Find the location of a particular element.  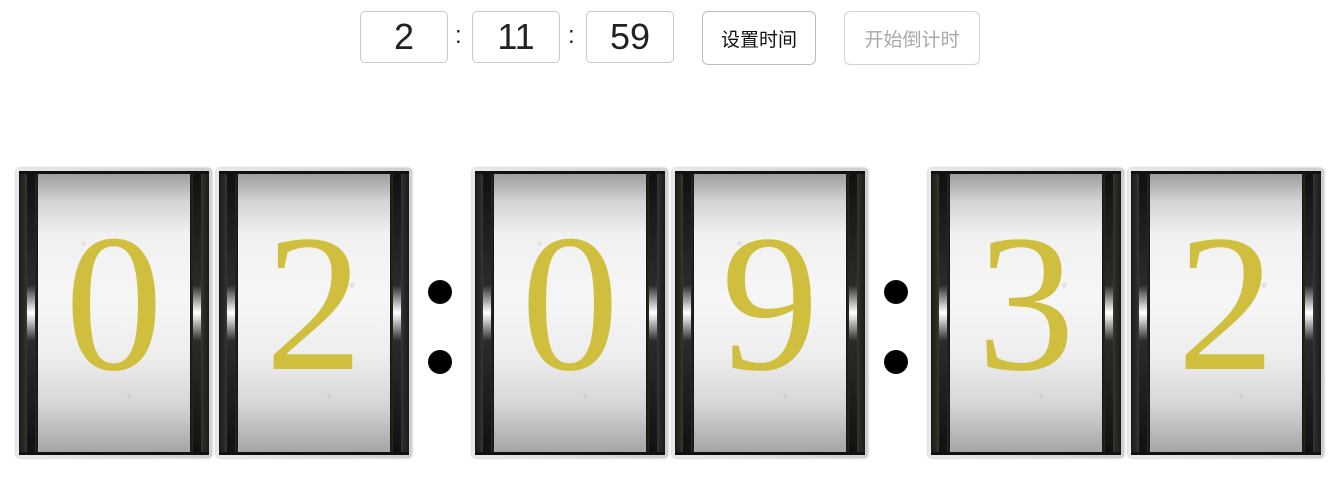

seconds-ones-digit: 2 is located at coordinates (1226, 303).